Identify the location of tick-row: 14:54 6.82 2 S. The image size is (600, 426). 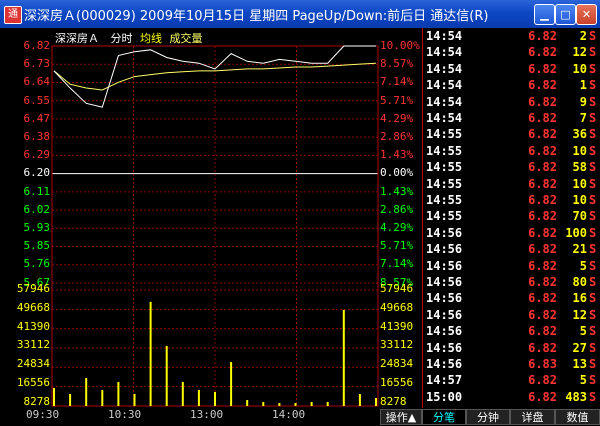
(511, 38).